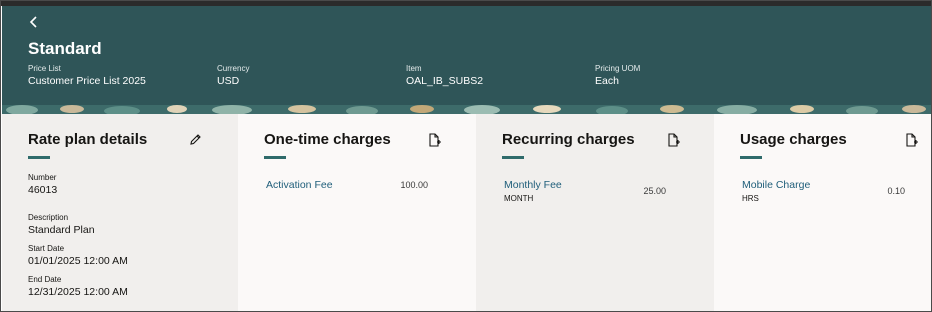 This screenshot has width=932, height=312. I want to click on field-description: Description Standard Plan, so click(61, 224).